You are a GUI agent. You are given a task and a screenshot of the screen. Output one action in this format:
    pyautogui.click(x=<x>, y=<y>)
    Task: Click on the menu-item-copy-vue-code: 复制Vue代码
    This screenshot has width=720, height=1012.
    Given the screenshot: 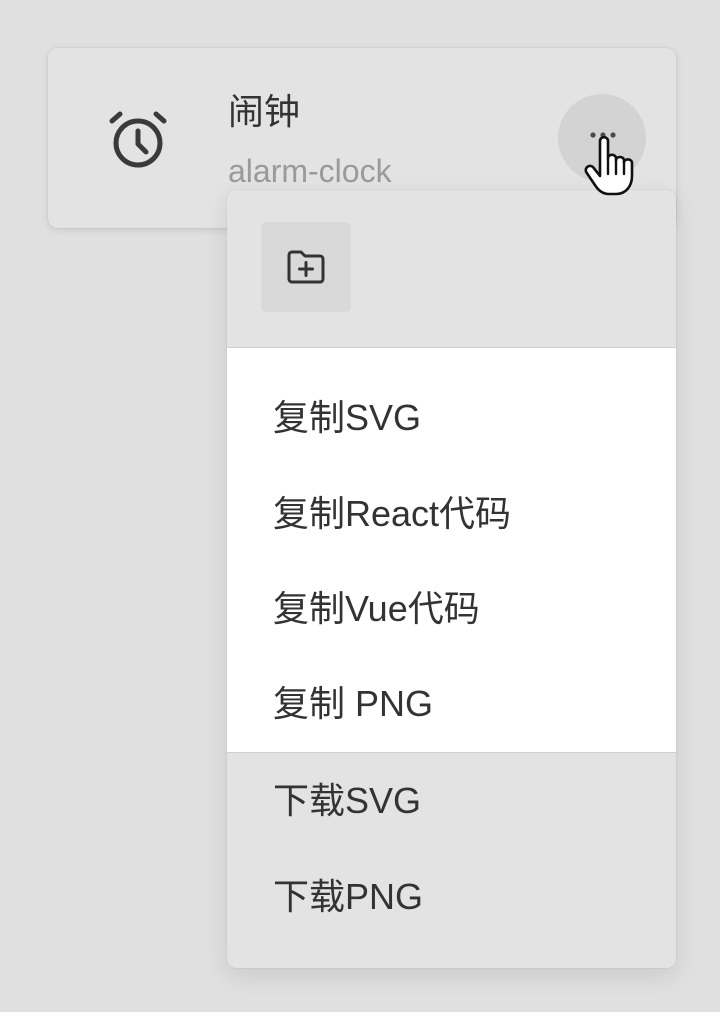 What is the action you would take?
    pyautogui.click(x=451, y=609)
    